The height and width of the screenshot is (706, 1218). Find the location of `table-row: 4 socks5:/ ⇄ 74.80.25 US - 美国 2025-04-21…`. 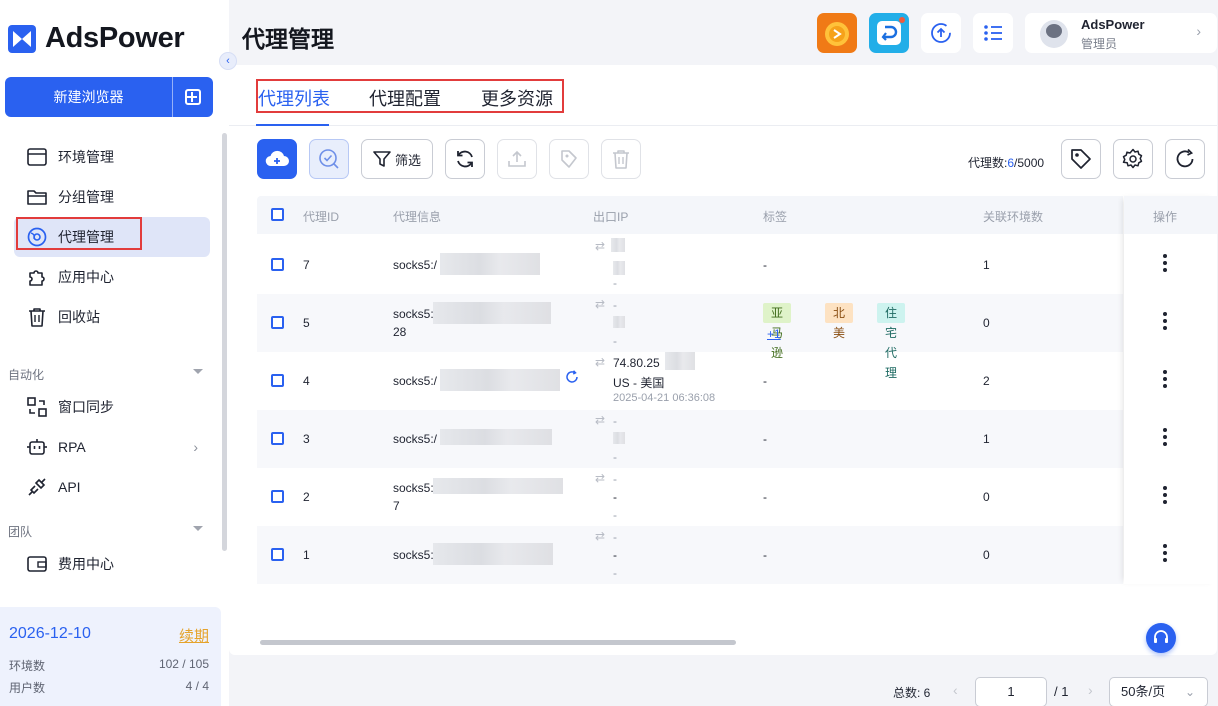

table-row: 4 socks5:/ ⇄ 74.80.25 US - 美国 2025-04-21… is located at coordinates (690, 381).